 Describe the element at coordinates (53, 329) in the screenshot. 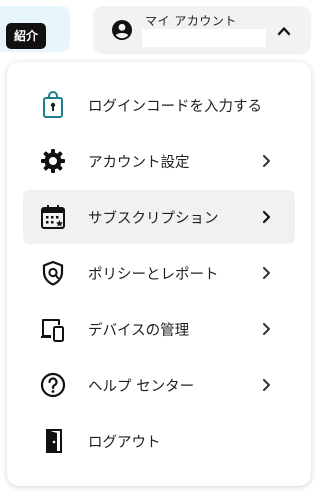

I see `devices-icon` at that location.